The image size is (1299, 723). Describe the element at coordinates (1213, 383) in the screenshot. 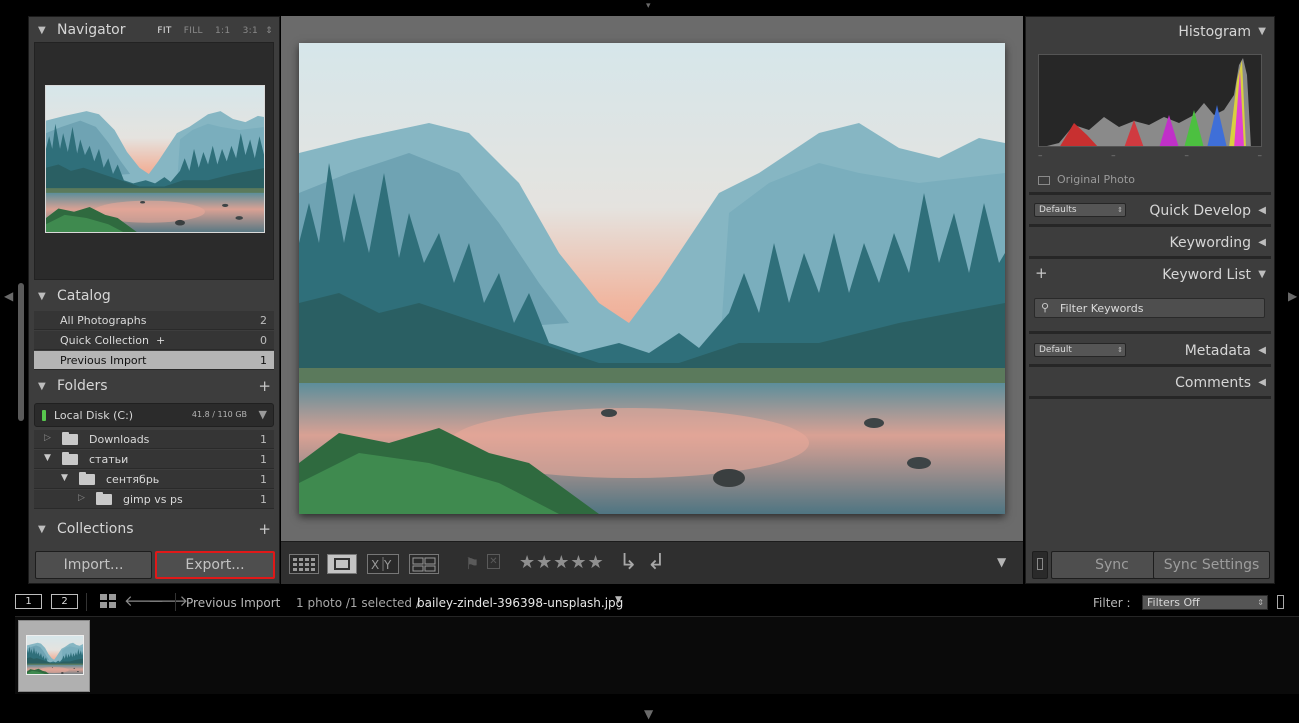

I see `comments-title: Comments` at that location.